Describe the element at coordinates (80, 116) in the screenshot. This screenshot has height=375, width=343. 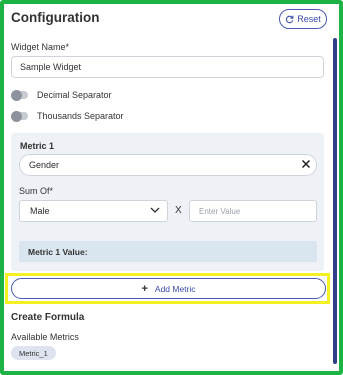
I see `thousands-separator-label: Thousands Separator` at that location.